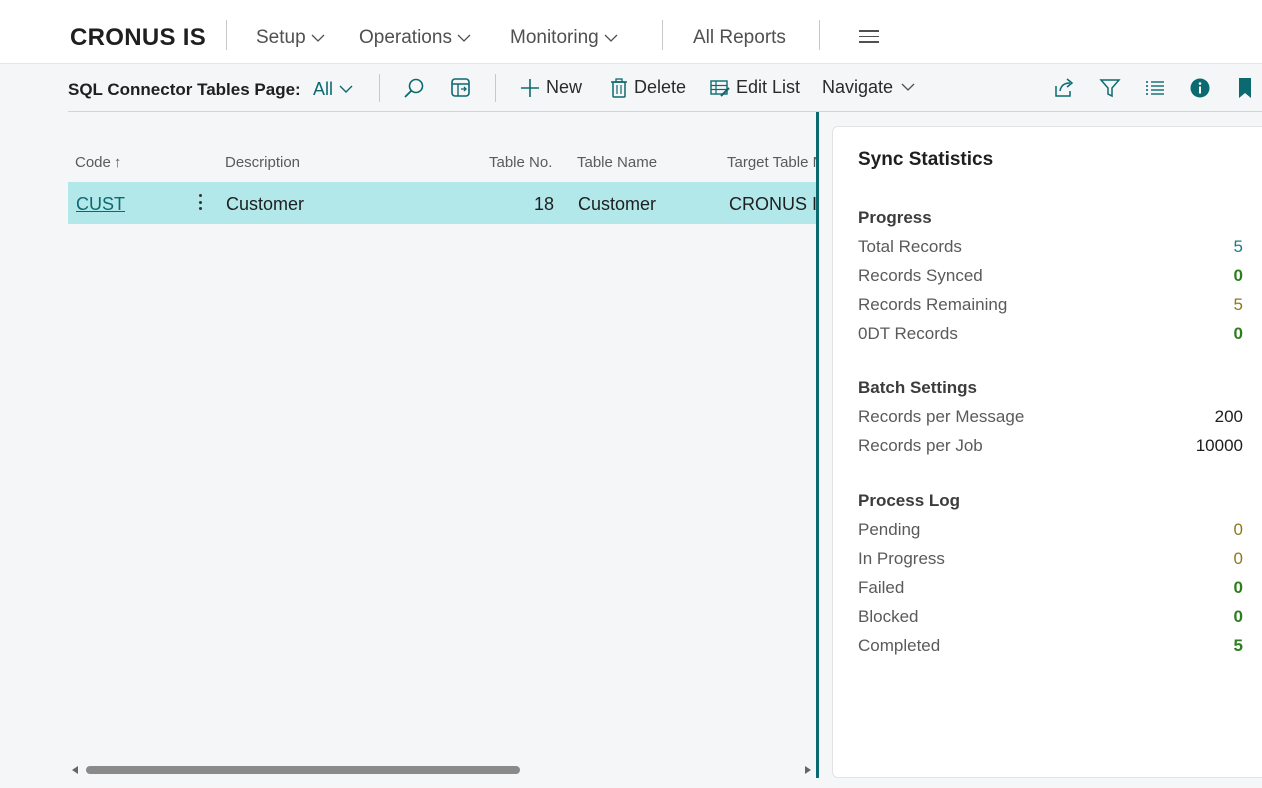 The image size is (1262, 788). I want to click on cell-code: CUST, so click(100, 204).